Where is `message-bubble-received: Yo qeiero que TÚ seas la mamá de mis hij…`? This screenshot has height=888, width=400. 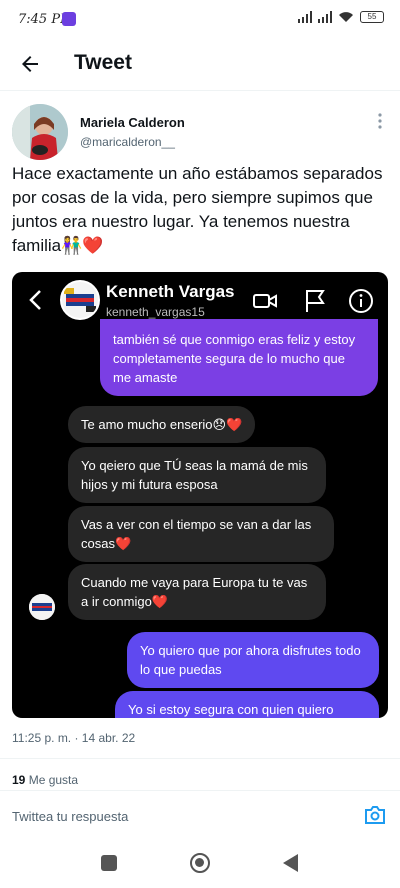 message-bubble-received: Yo qeiero que TÚ seas la mamá de mis hij… is located at coordinates (197, 475).